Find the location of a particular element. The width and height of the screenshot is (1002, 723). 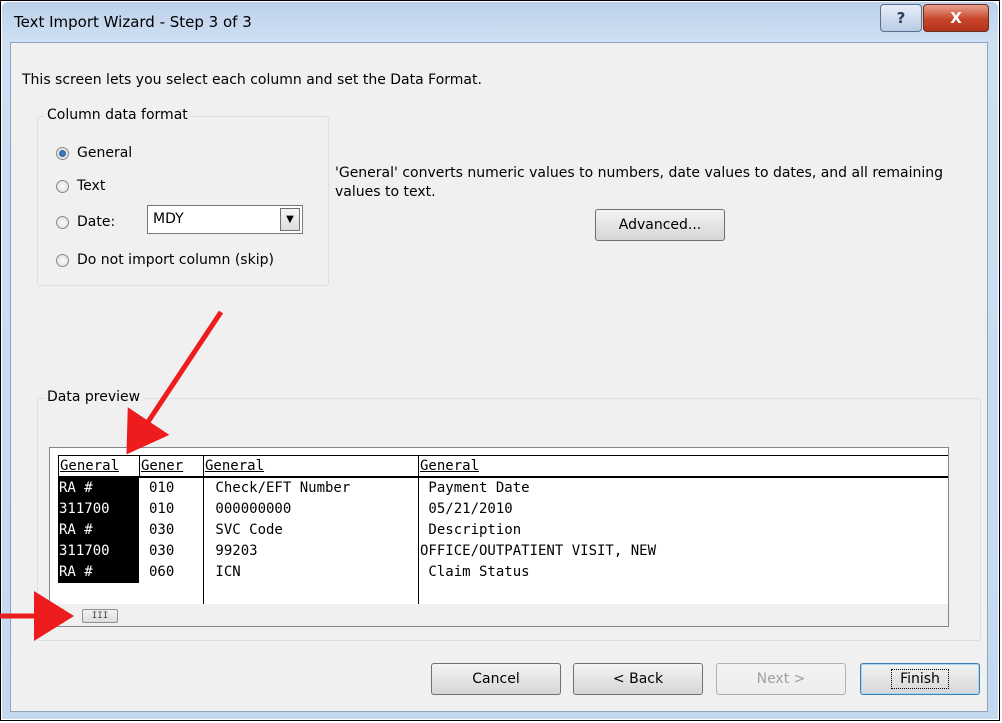

table-cell: Payment Date is located at coordinates (679, 488).